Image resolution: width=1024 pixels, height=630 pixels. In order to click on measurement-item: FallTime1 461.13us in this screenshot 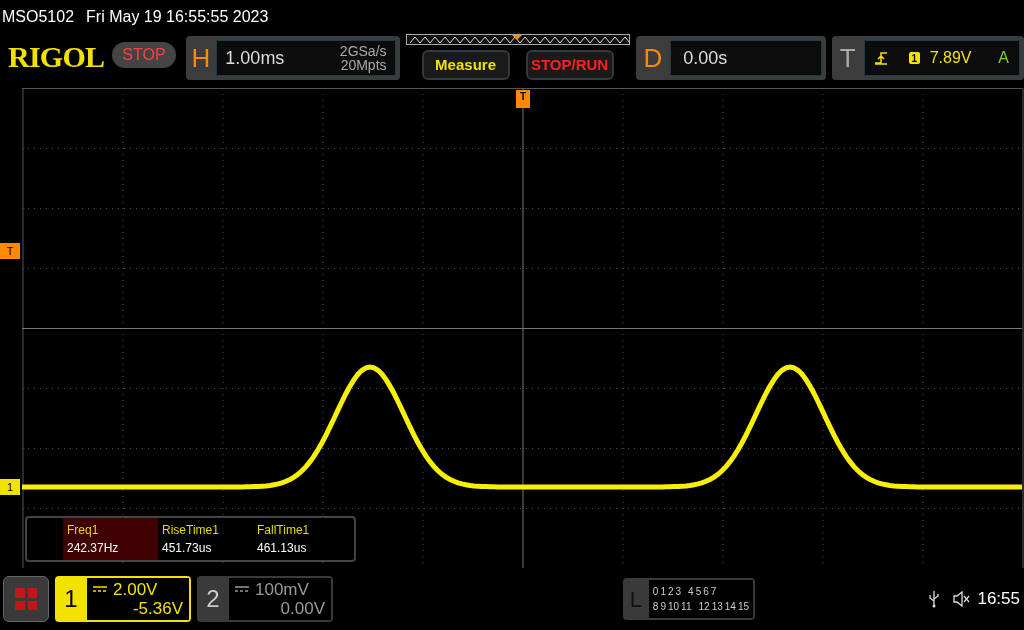, I will do `click(300, 539)`.